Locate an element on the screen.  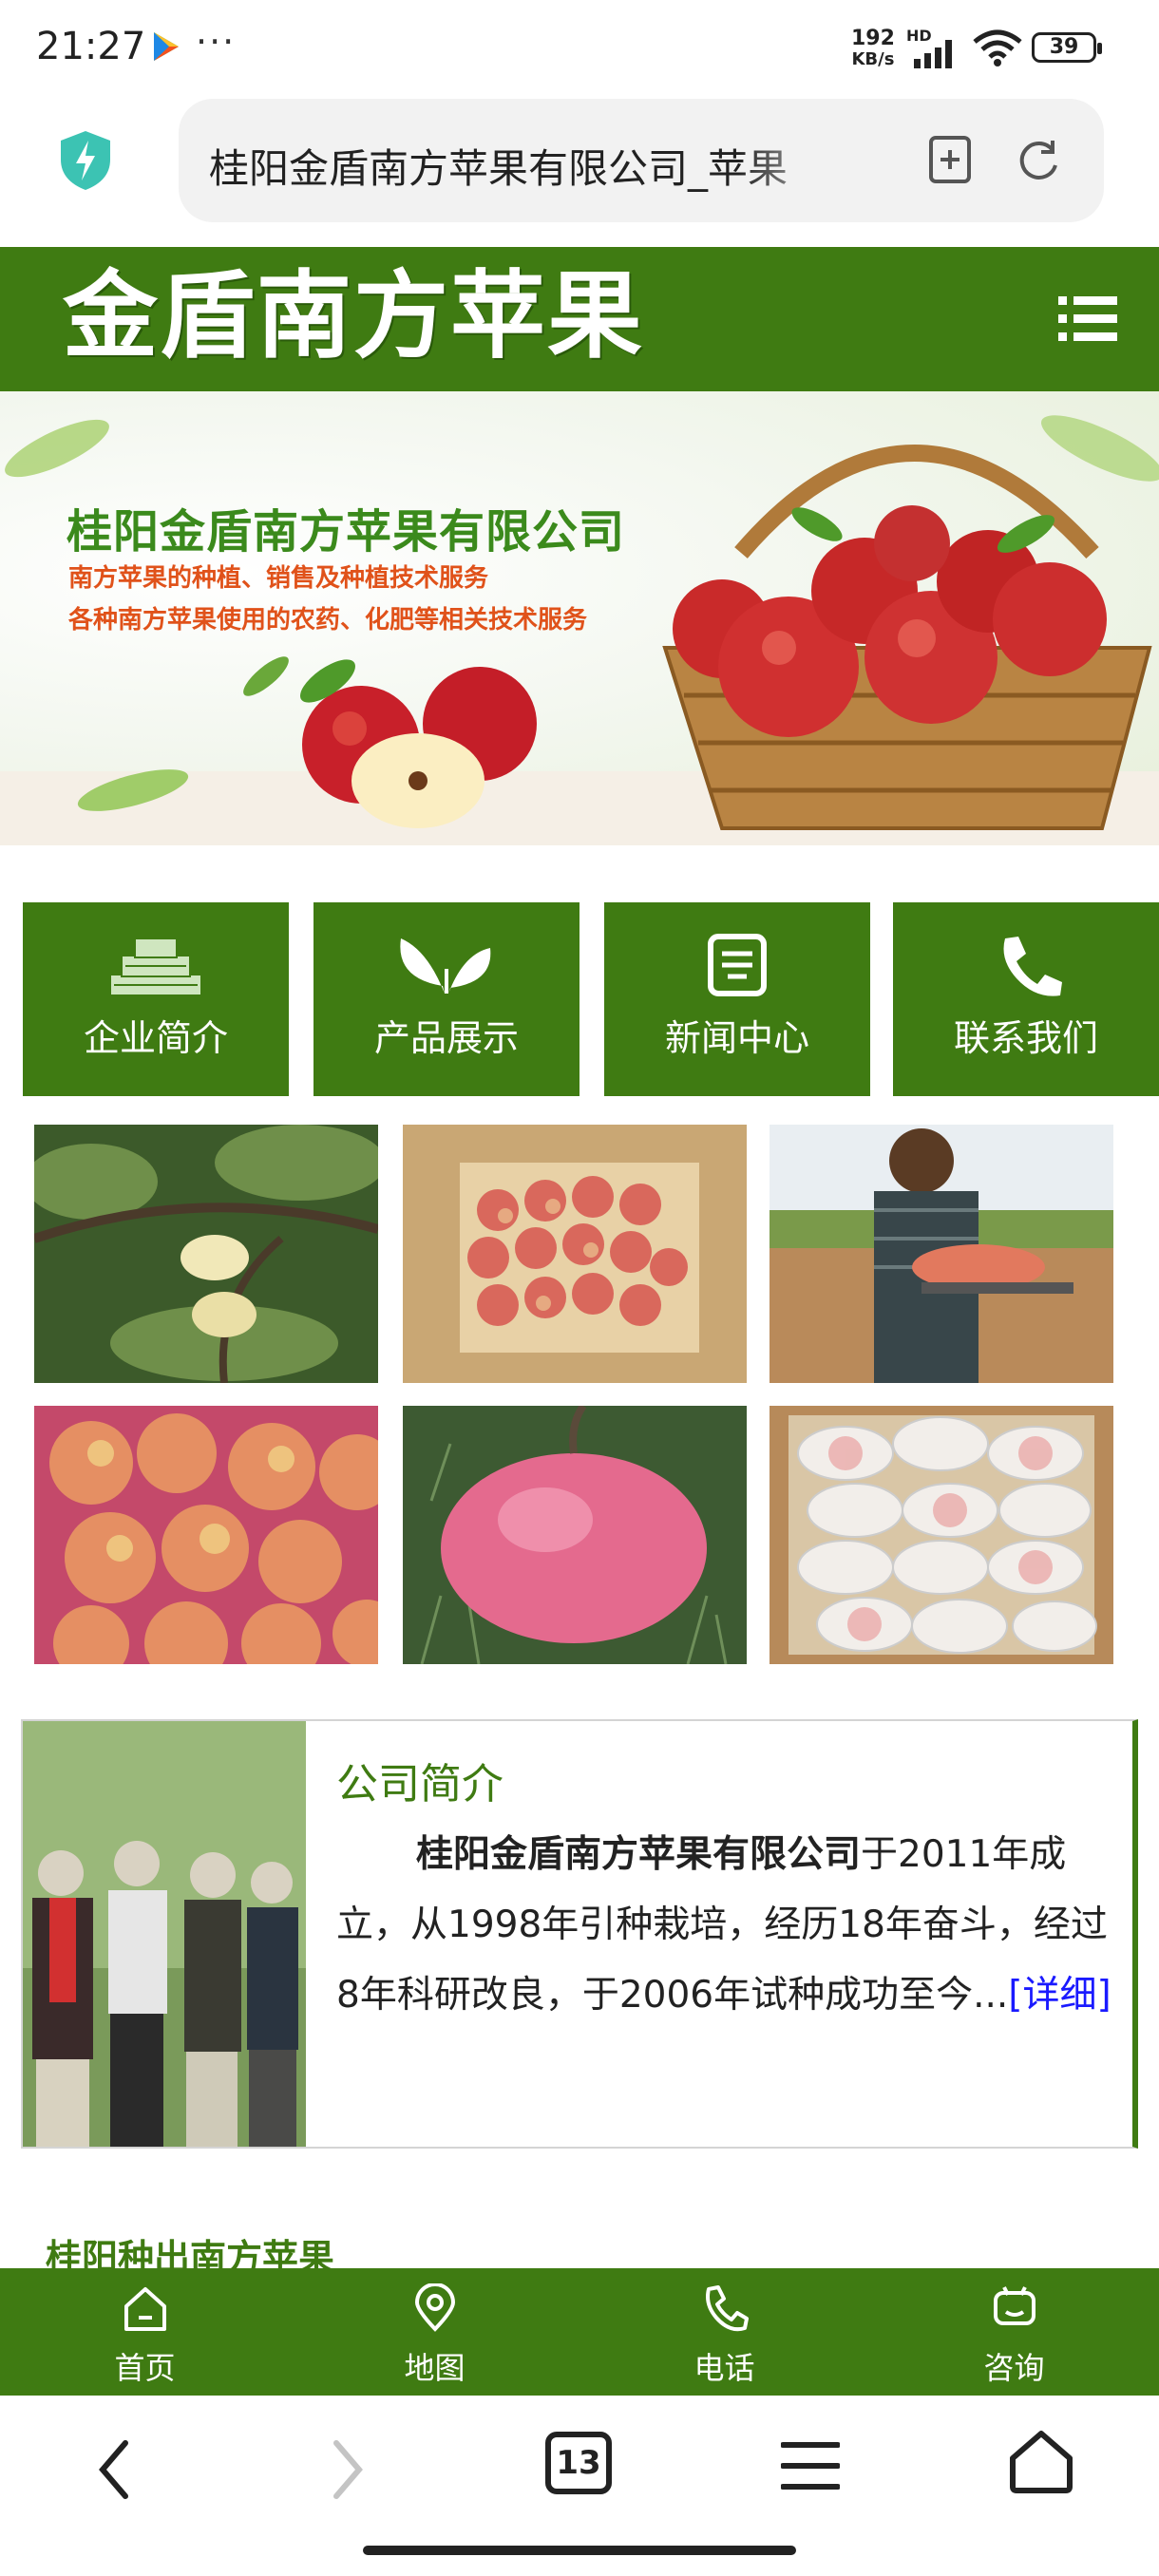
bottom-nav-consult: 咨询 is located at coordinates (1014, 2332).